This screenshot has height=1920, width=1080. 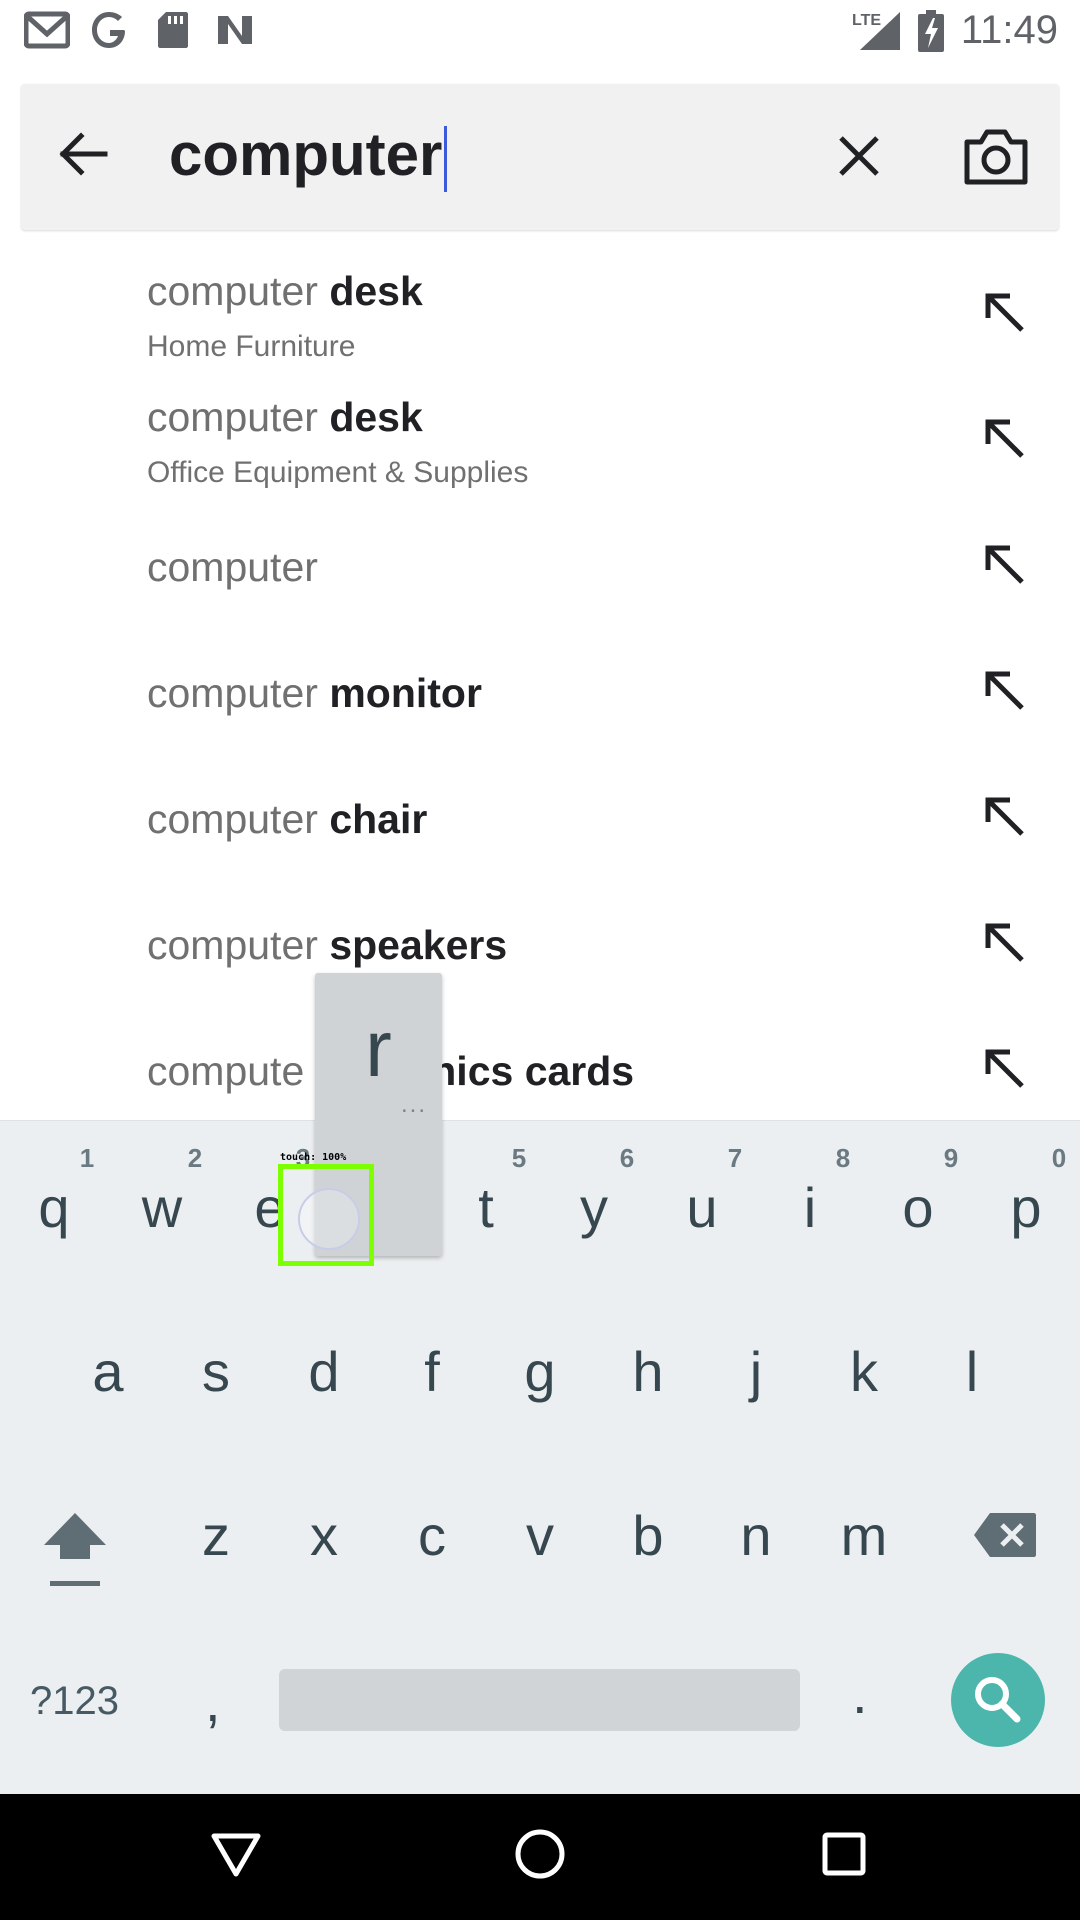 I want to click on suggestion-category: Home Furniture, so click(x=251, y=346).